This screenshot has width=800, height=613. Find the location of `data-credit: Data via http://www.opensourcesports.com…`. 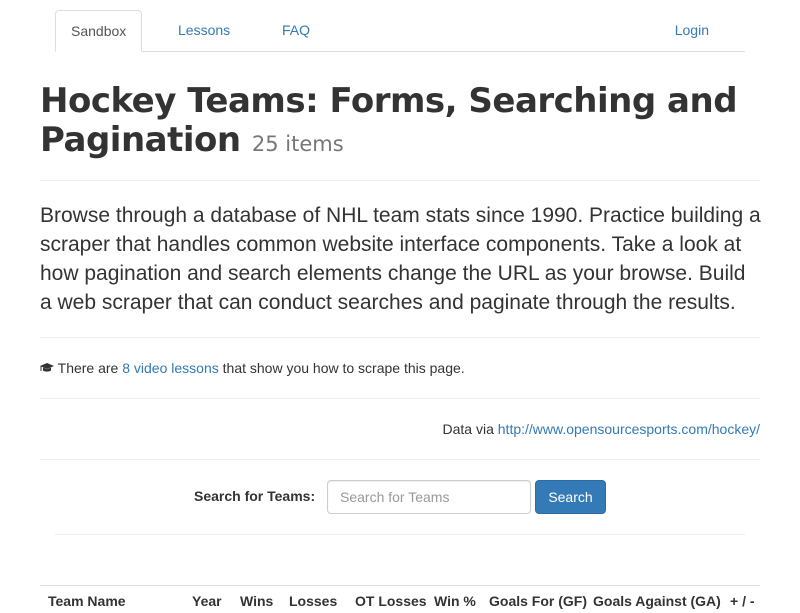

data-credit: Data via http://www.opensourcesports.com… is located at coordinates (601, 429).